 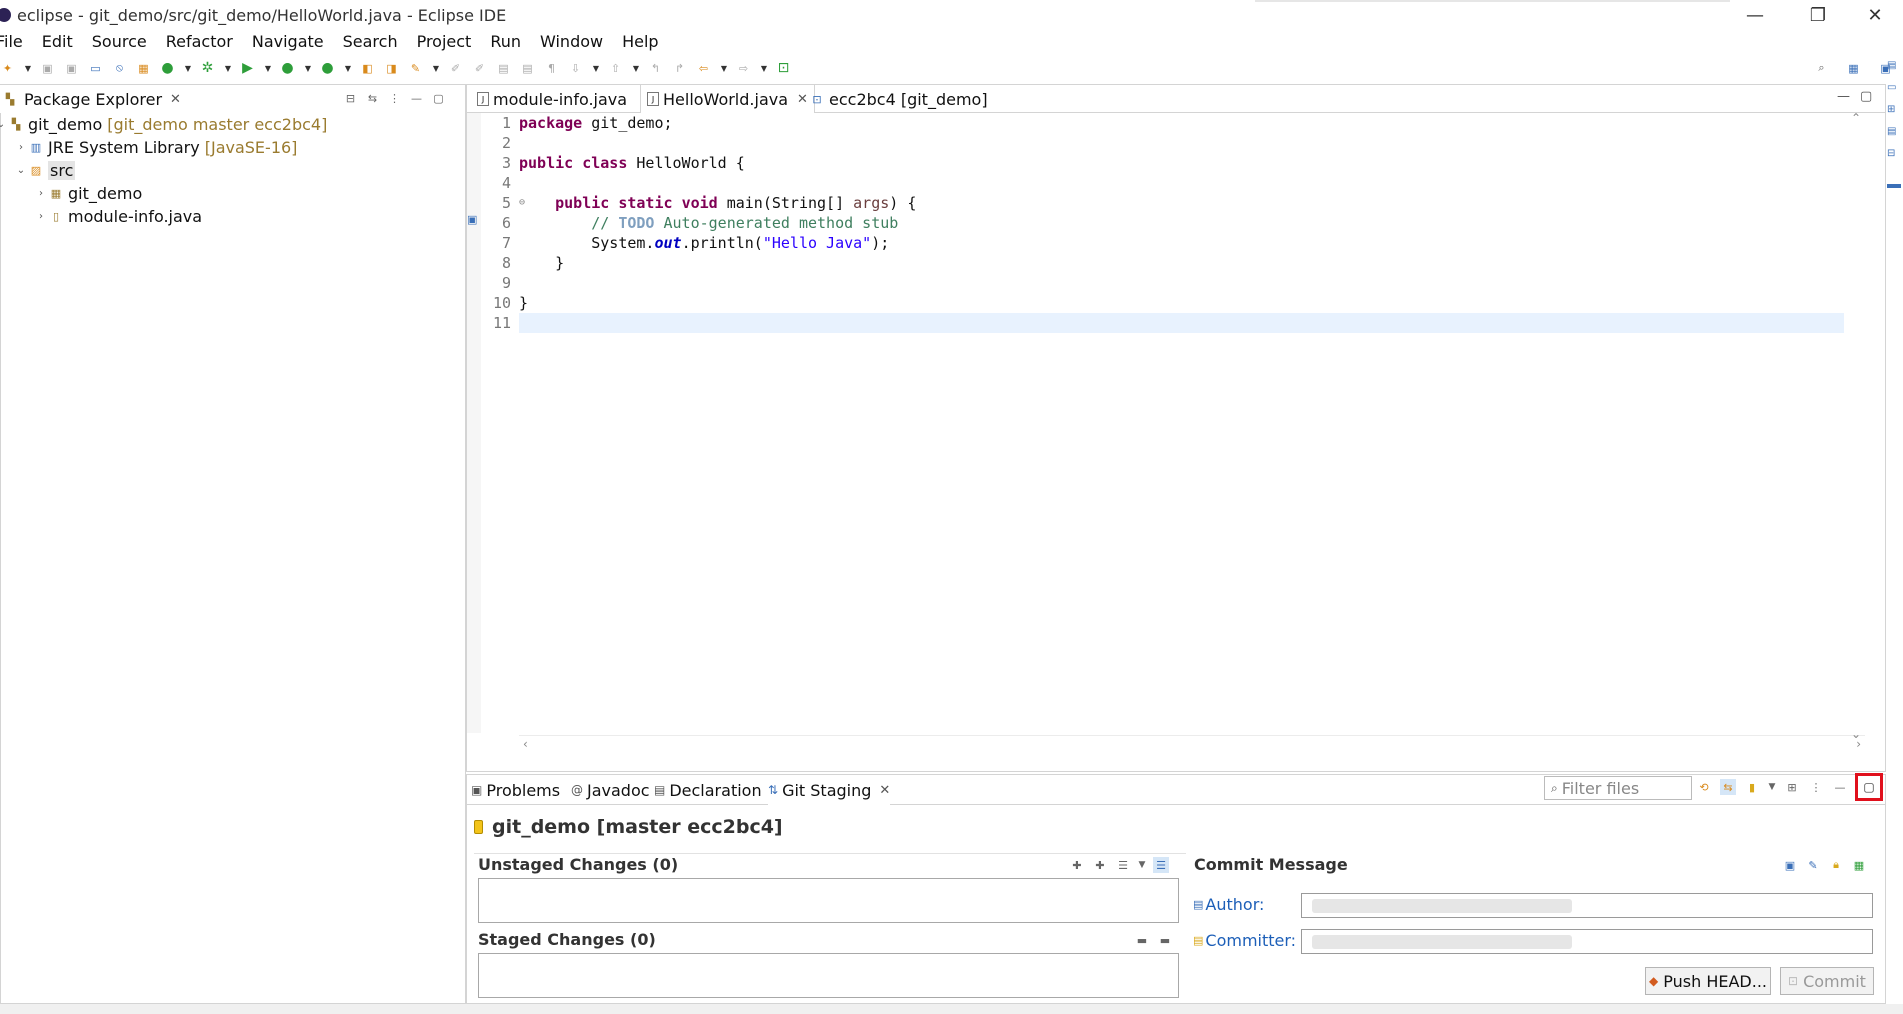 I want to click on tree-item-src: ⌄ ▨ src, so click(x=231, y=170).